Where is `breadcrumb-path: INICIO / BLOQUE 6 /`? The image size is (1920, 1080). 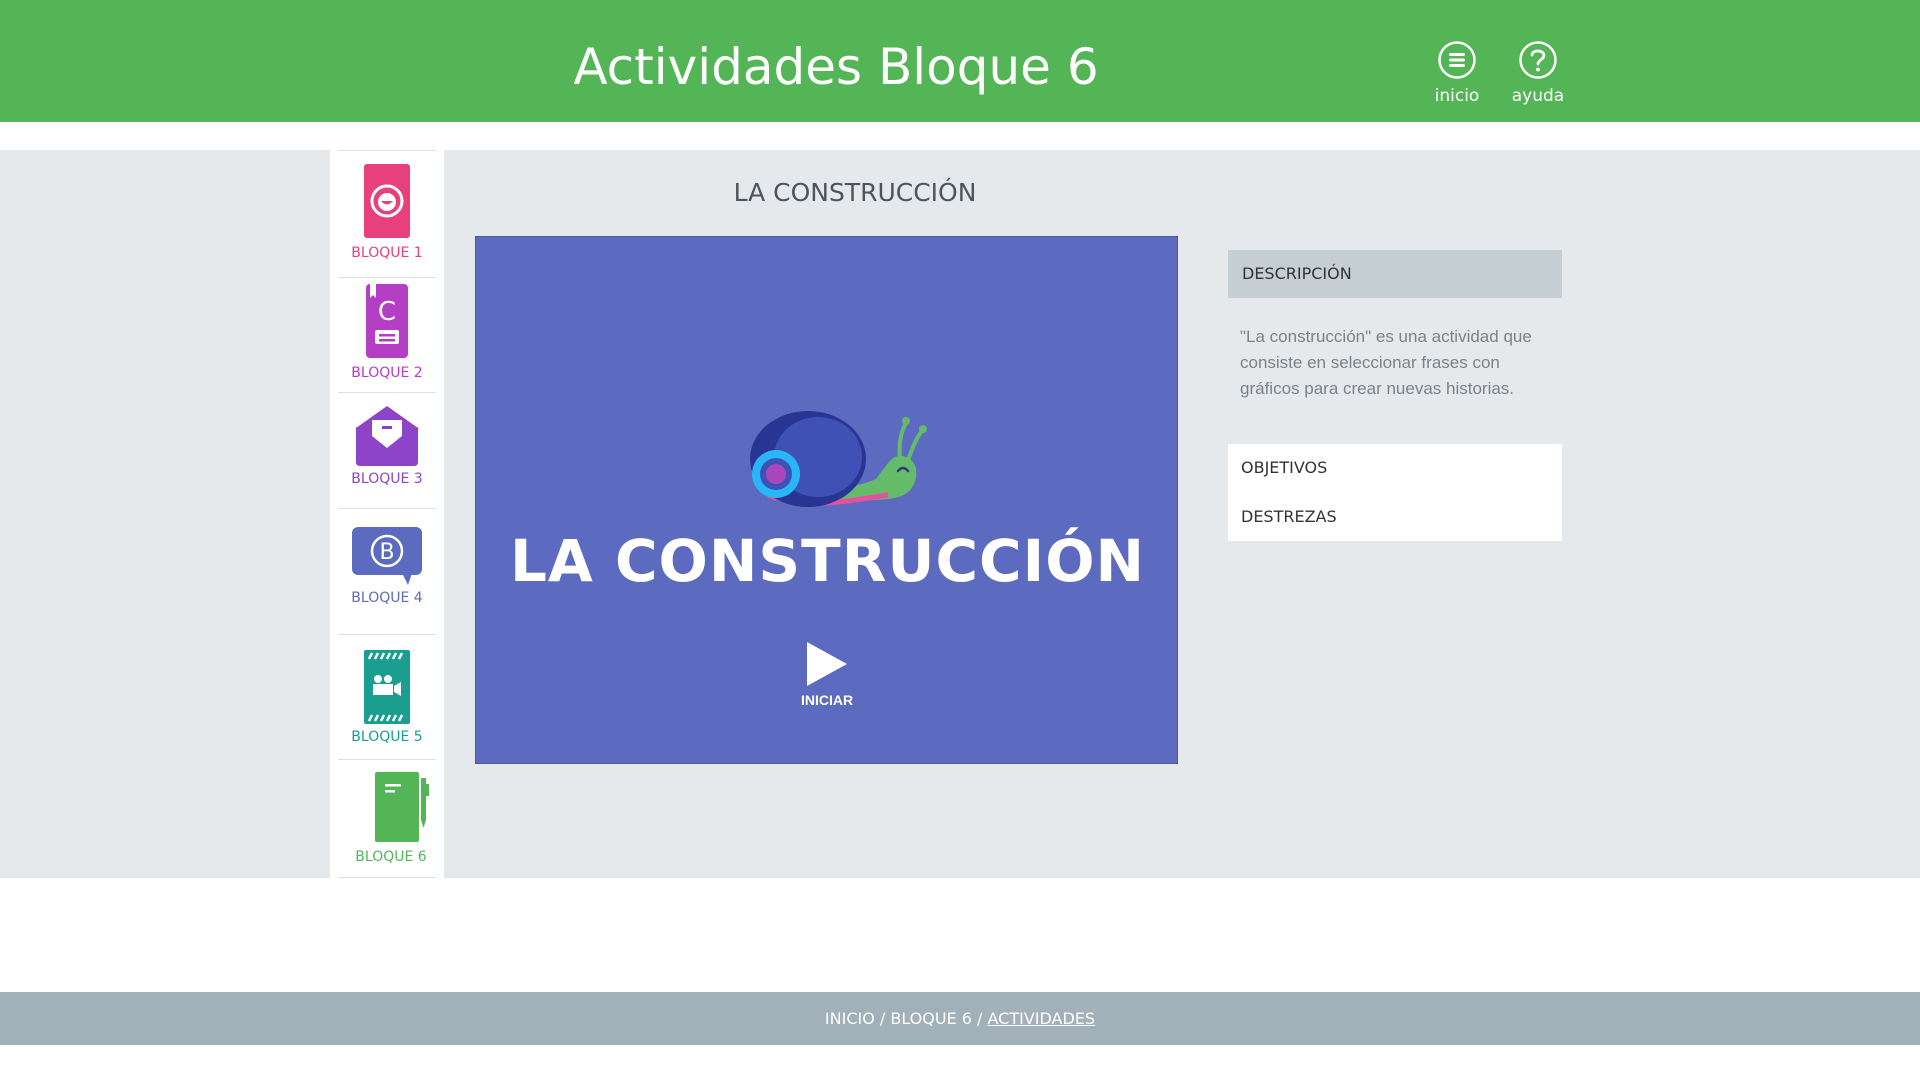 breadcrumb-path: INICIO / BLOQUE 6 / is located at coordinates (906, 1018).